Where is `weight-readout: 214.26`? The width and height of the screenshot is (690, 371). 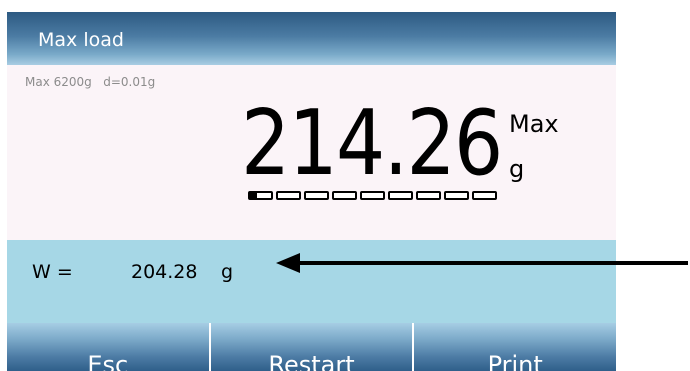
weight-readout: 214.26 is located at coordinates (372, 143).